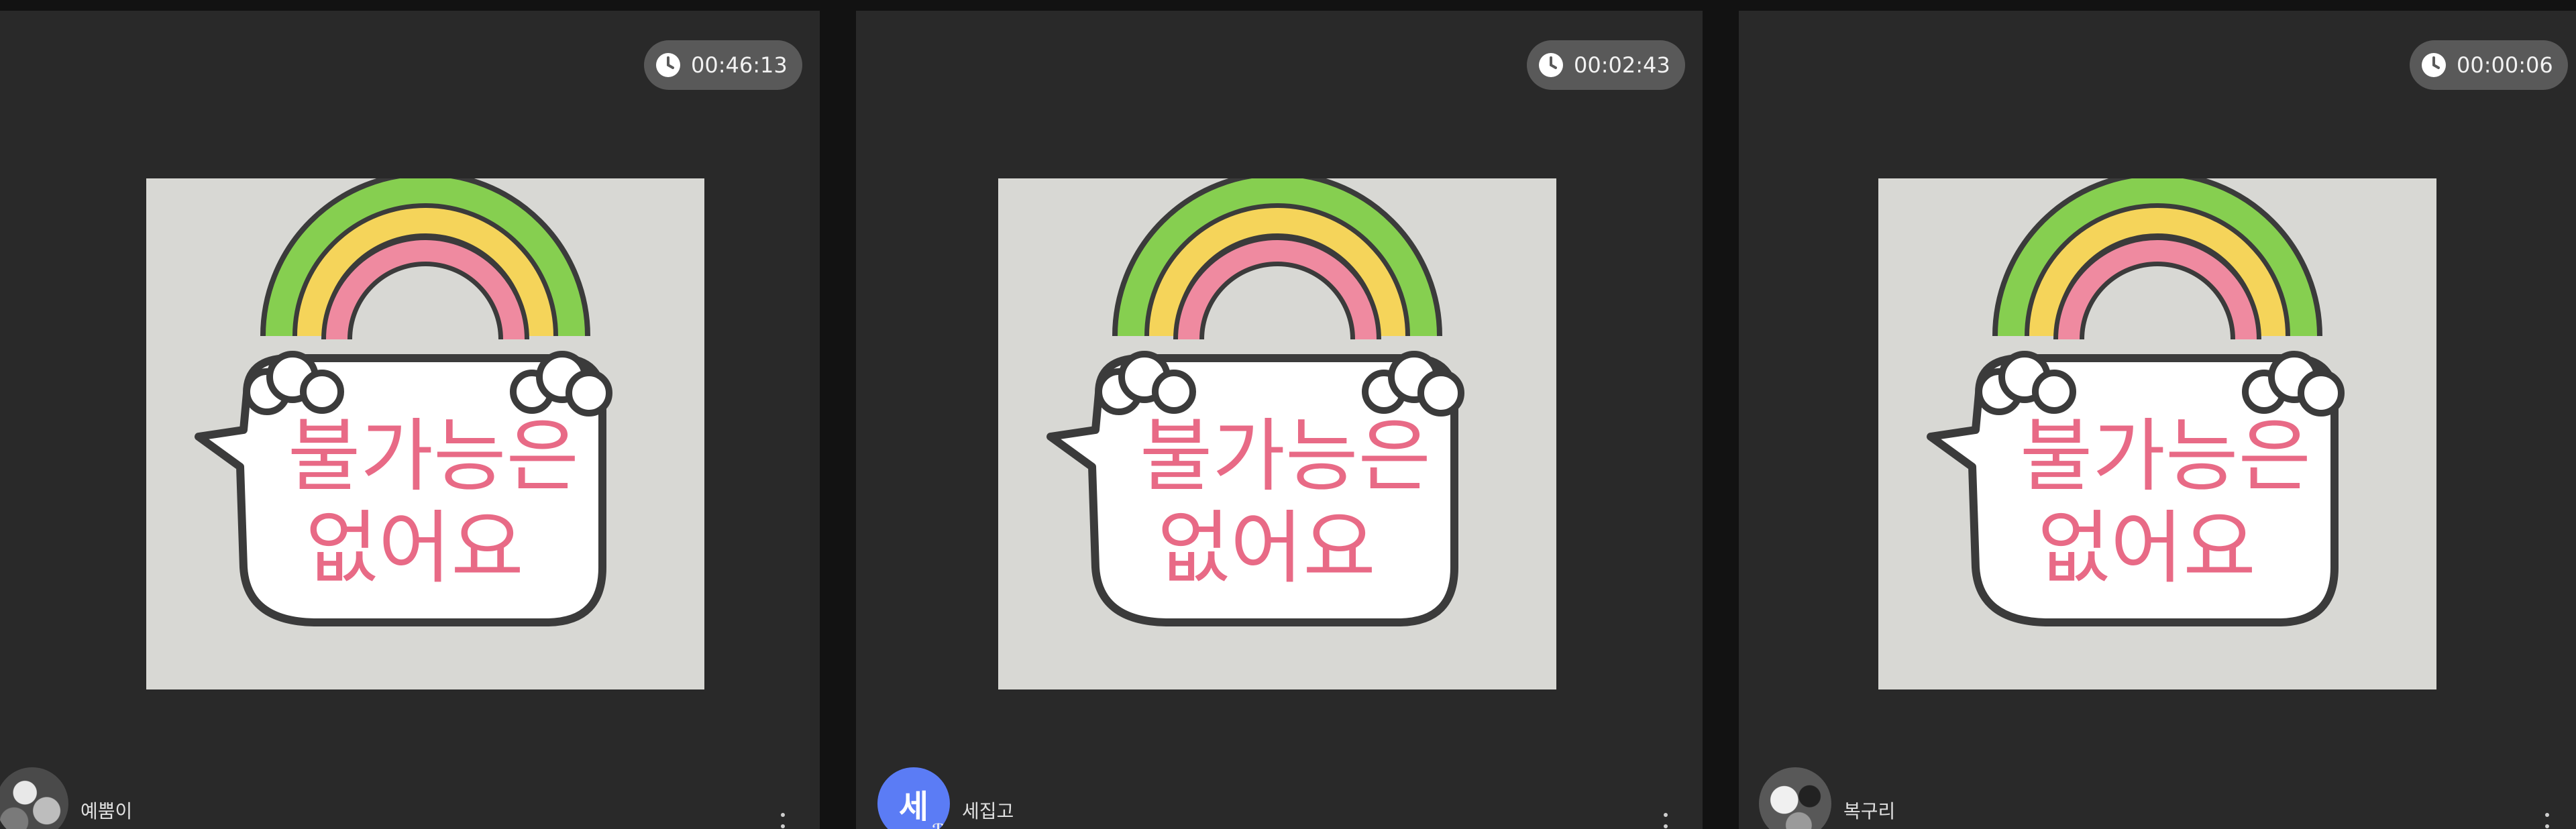 Image resolution: width=2576 pixels, height=829 pixels. Describe the element at coordinates (939, 825) in the screenshot. I see `avatar-badge: ℛ` at that location.